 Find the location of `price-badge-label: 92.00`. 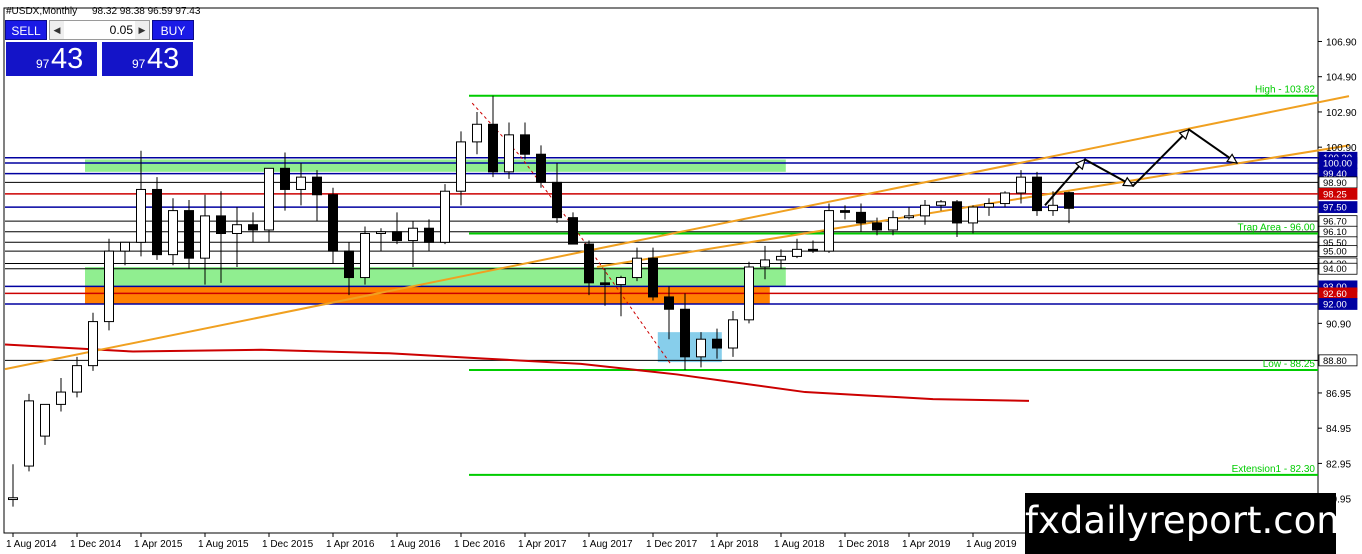

price-badge-label: 92.00 is located at coordinates (1335, 304).